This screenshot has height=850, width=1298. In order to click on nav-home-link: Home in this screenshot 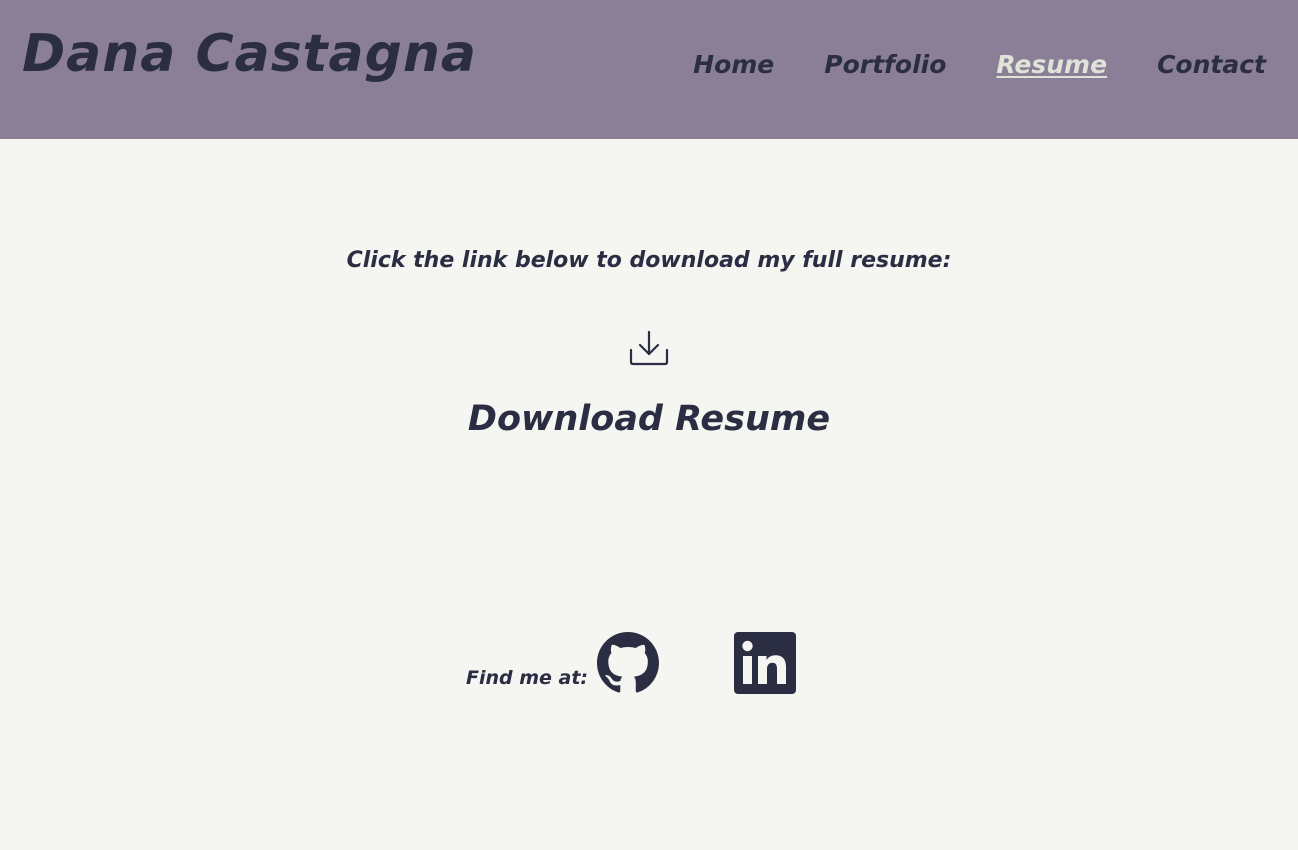, I will do `click(733, 64)`.